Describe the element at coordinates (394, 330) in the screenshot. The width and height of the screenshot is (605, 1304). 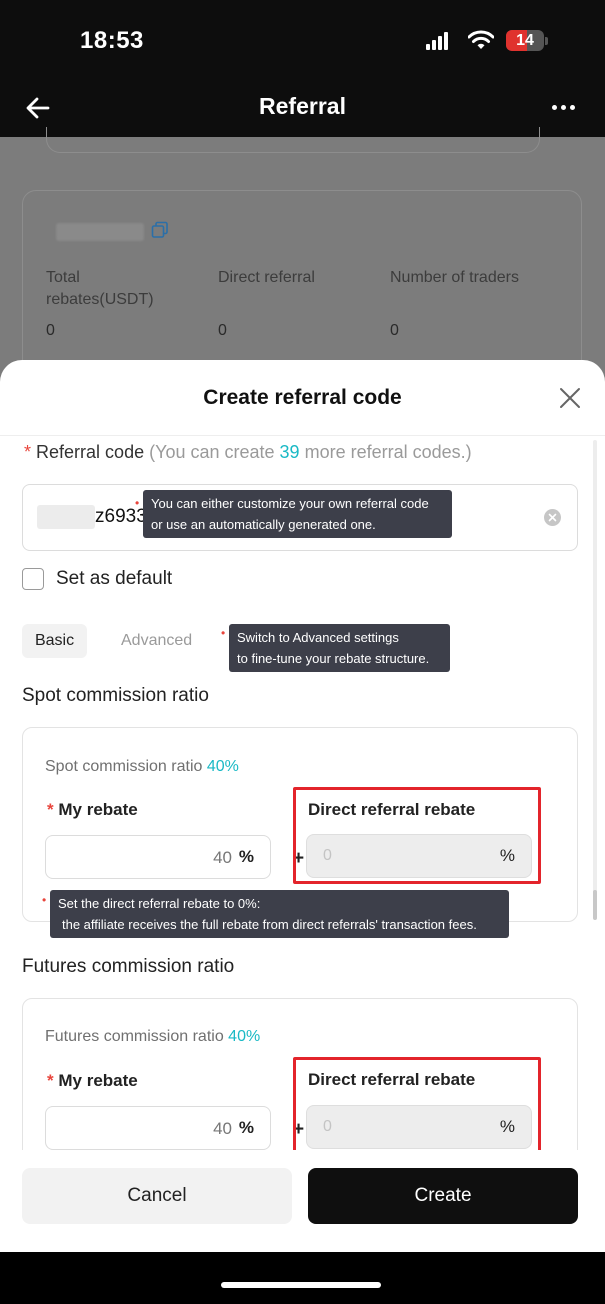
I see `stat-value-number-of-traders: 0` at that location.